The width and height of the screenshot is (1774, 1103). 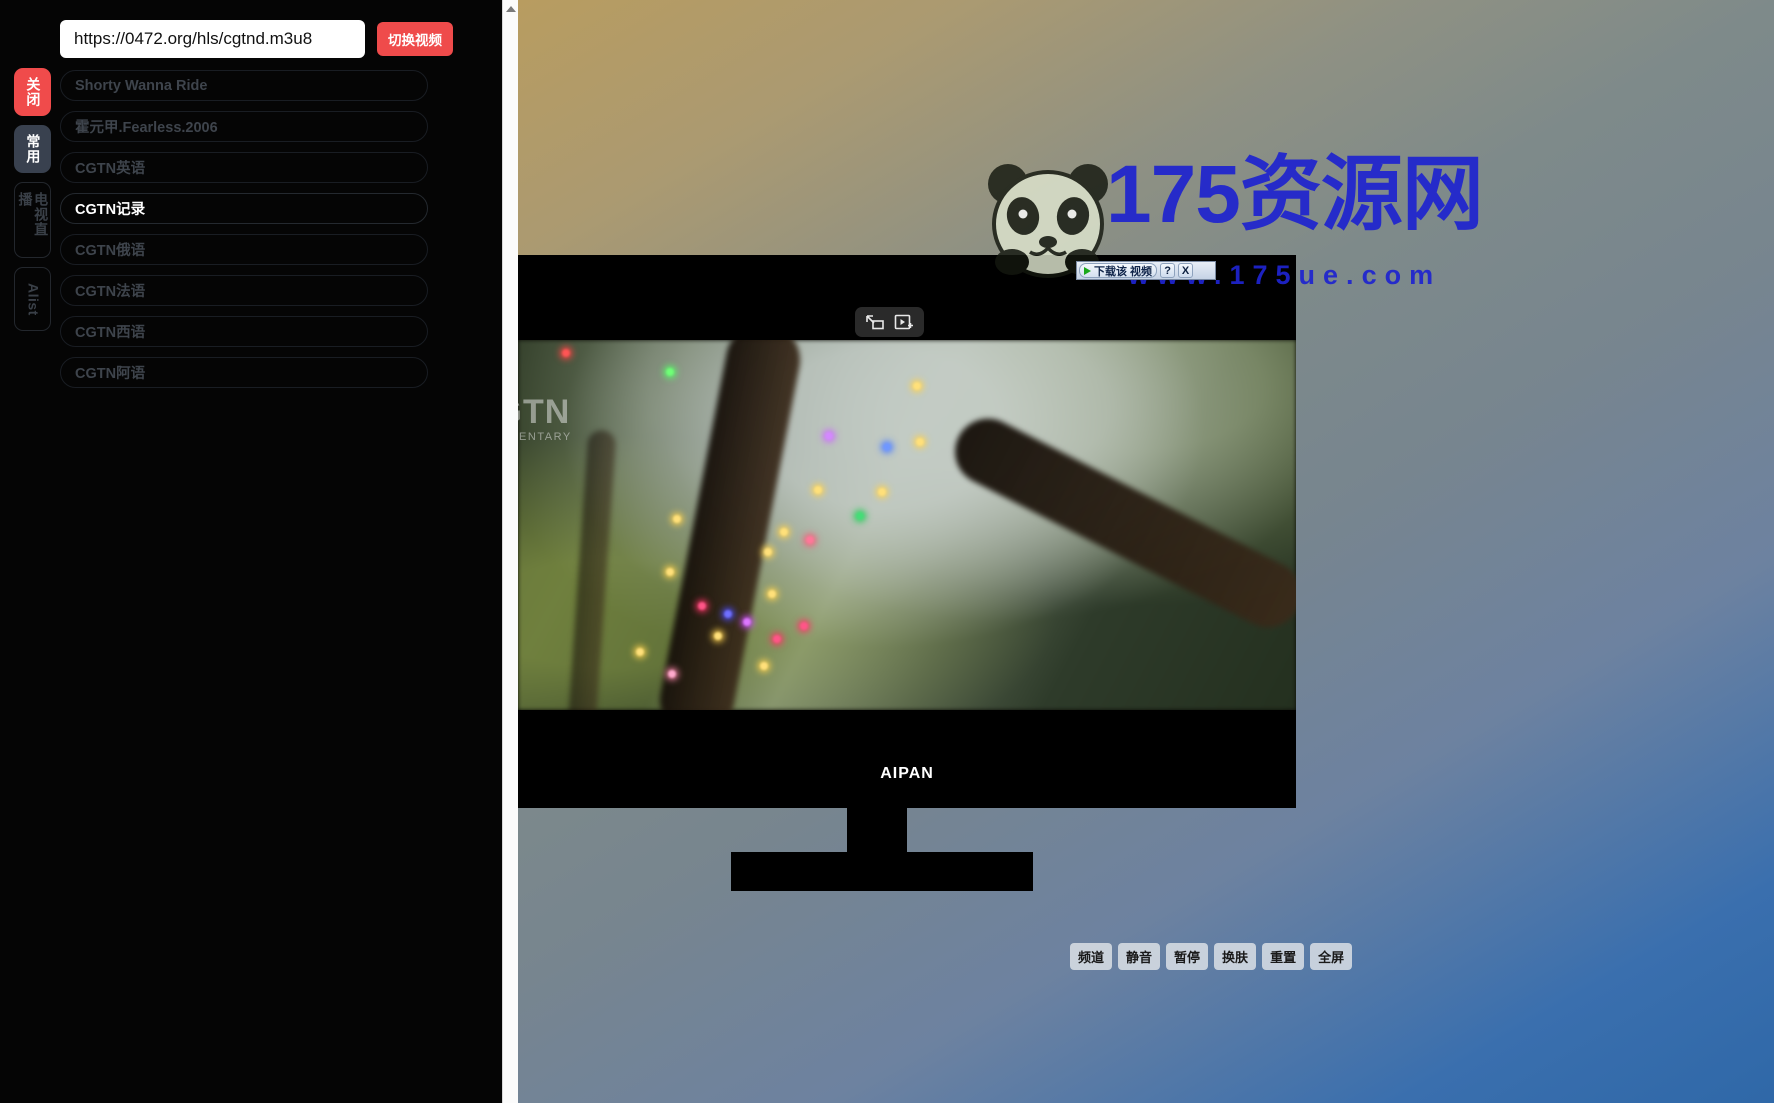 I want to click on skin-button: 换肤, so click(x=1235, y=956).